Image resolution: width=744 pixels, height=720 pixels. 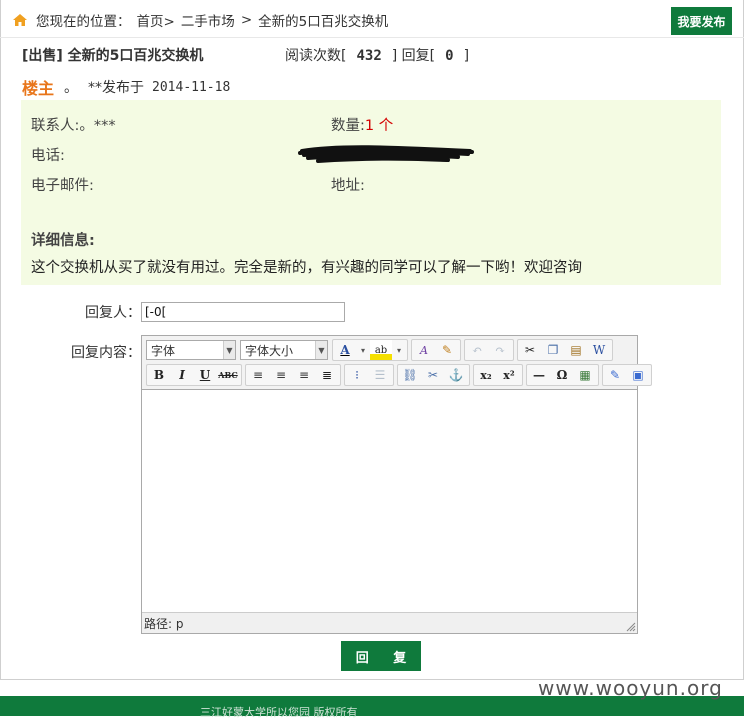 I want to click on editor-statusbar: 路径: p, so click(x=389, y=622).